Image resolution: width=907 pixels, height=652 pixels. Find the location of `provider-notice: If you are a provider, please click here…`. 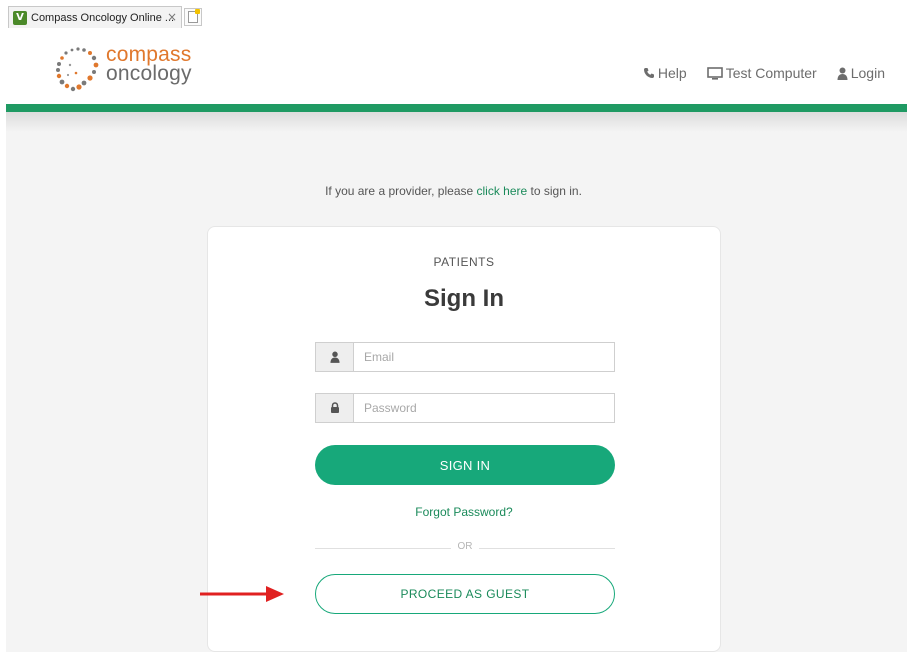

provider-notice: If you are a provider, please click here… is located at coordinates (453, 191).